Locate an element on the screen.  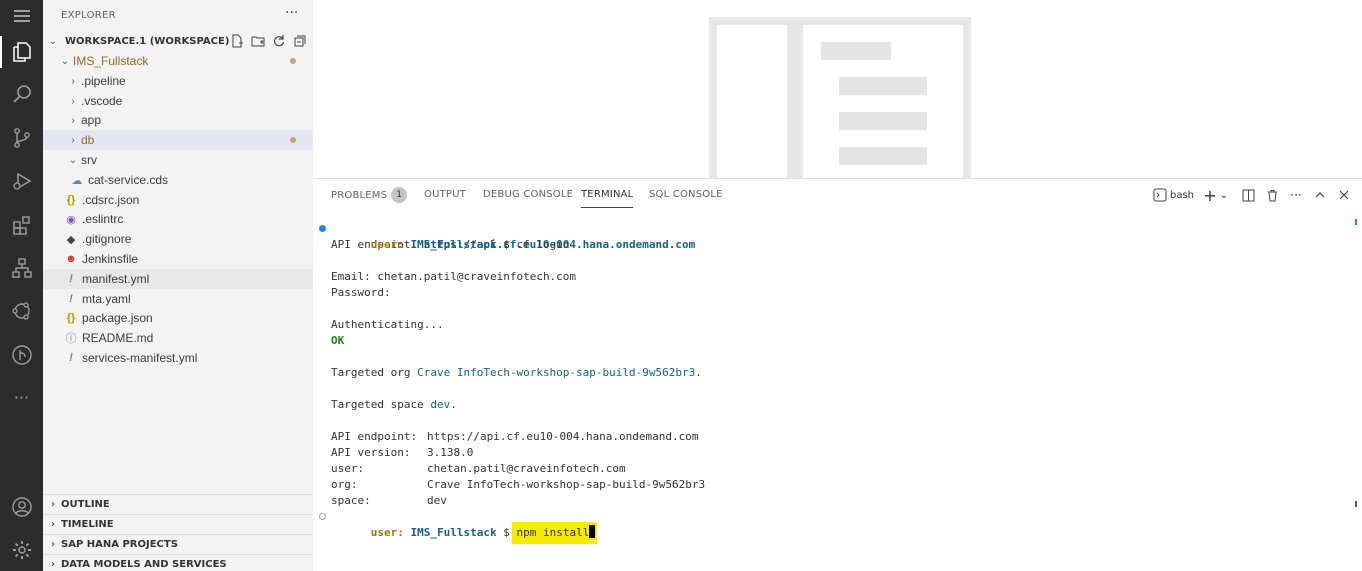
tree-folder-pipeline: › .pipeline is located at coordinates (178, 81).